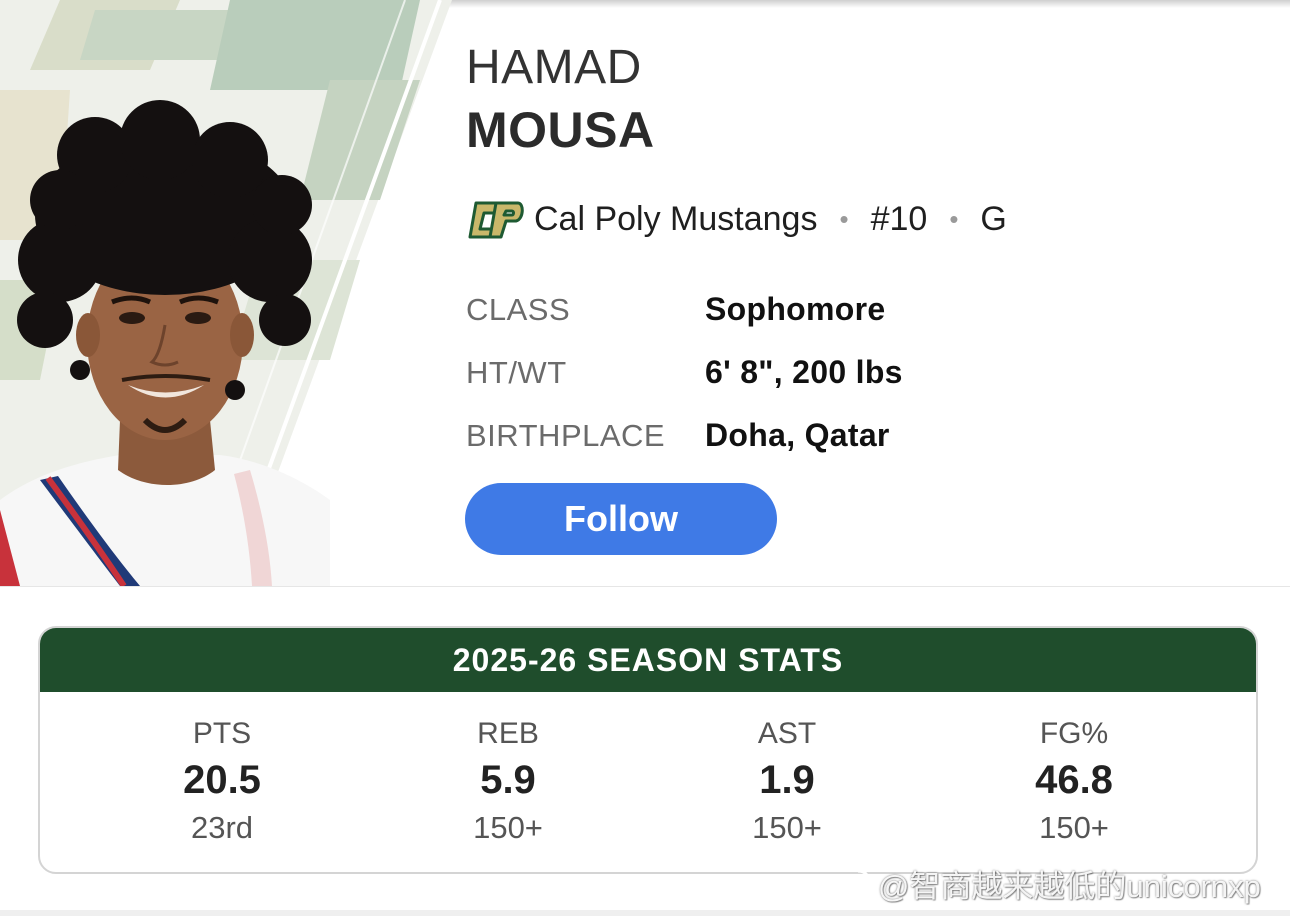 The width and height of the screenshot is (1290, 916). I want to click on stat-reb: REB 5.9 150+, so click(508, 782).